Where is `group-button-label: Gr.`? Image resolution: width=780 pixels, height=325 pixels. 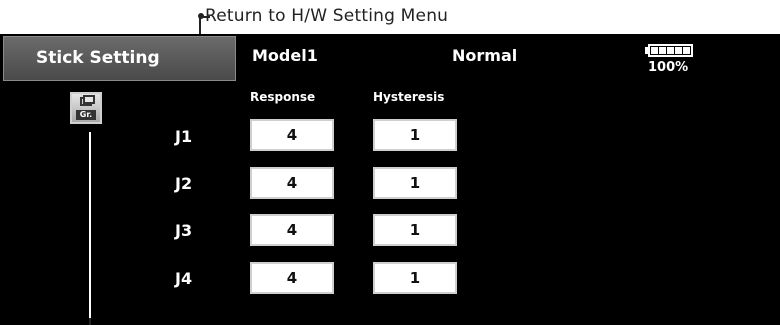 group-button-label: Gr. is located at coordinates (86, 115).